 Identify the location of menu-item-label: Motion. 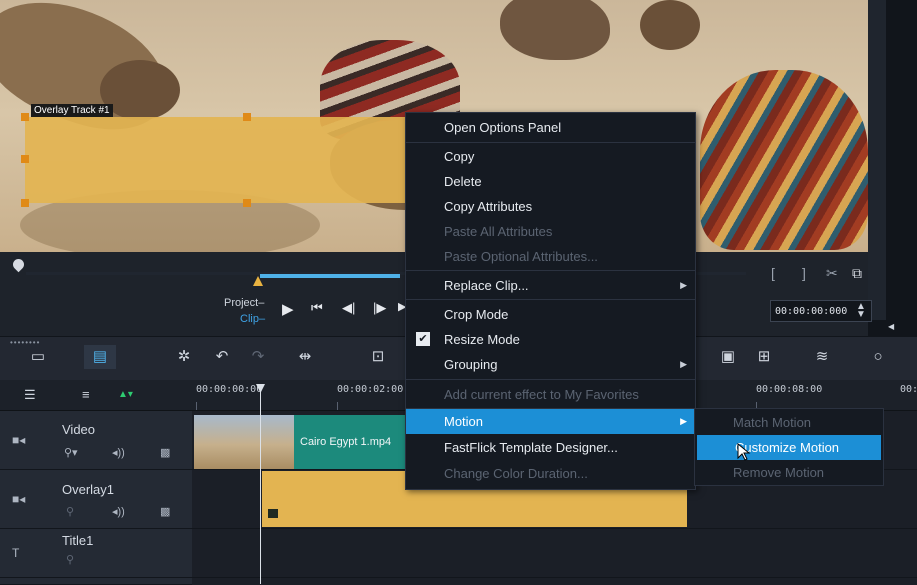
(464, 421).